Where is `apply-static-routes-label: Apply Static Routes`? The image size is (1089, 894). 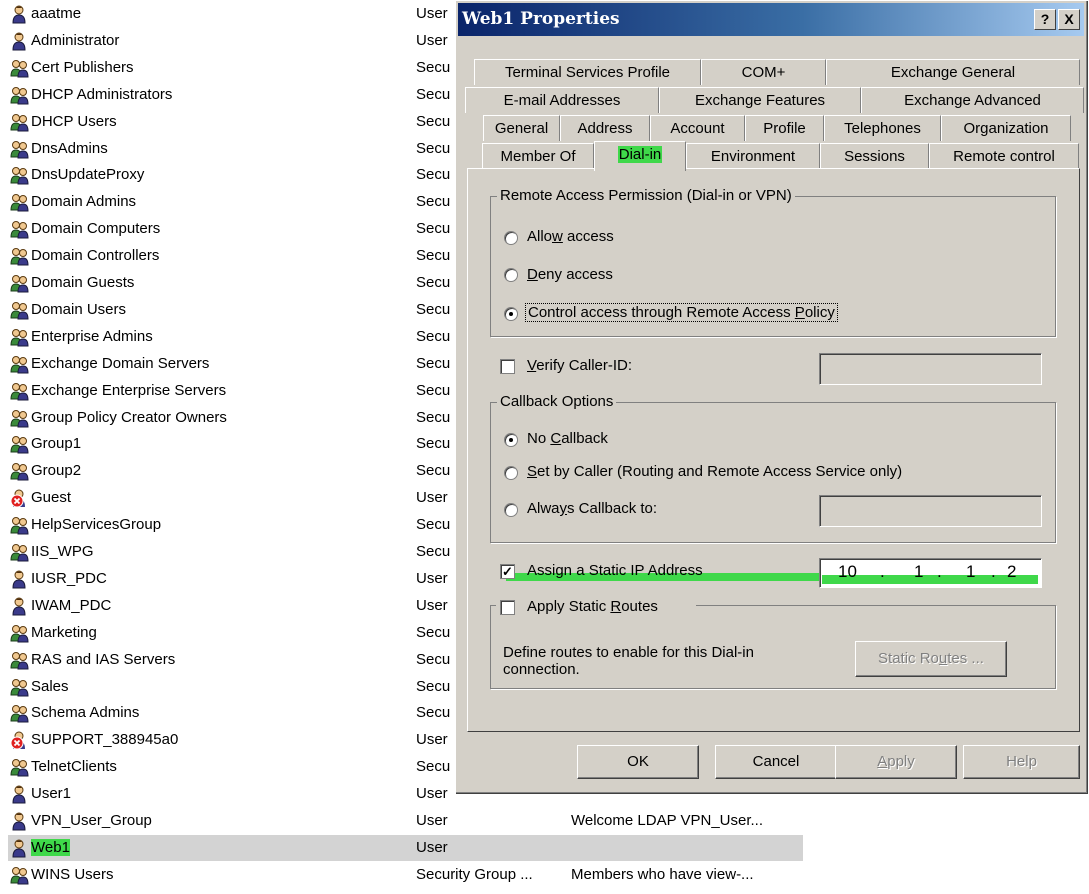
apply-static-routes-label: Apply Static Routes is located at coordinates (592, 606).